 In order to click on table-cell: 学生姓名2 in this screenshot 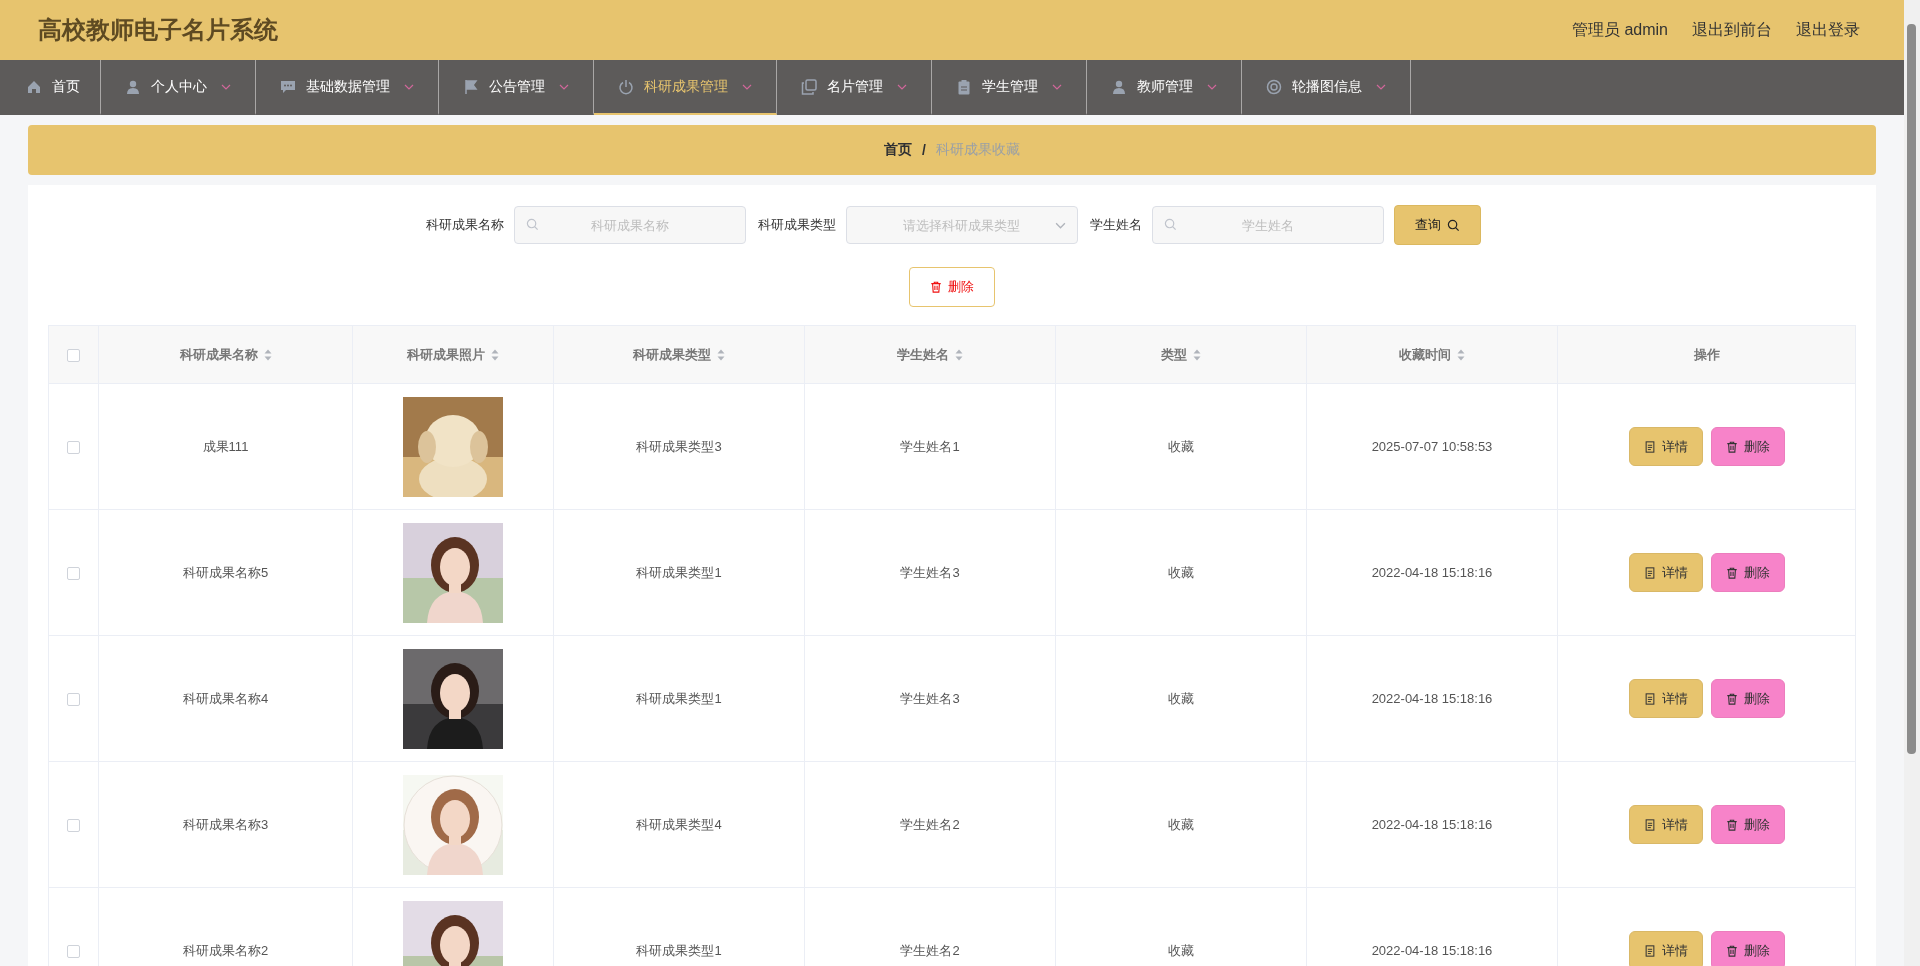, I will do `click(930, 950)`.